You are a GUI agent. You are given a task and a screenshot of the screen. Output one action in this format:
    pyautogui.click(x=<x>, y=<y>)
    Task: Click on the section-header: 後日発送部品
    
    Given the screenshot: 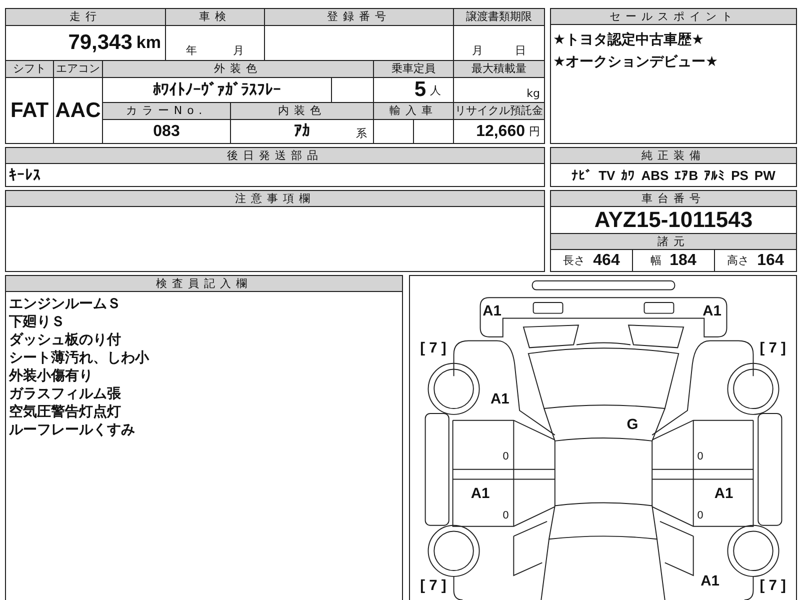 What is the action you would take?
    pyautogui.click(x=275, y=156)
    